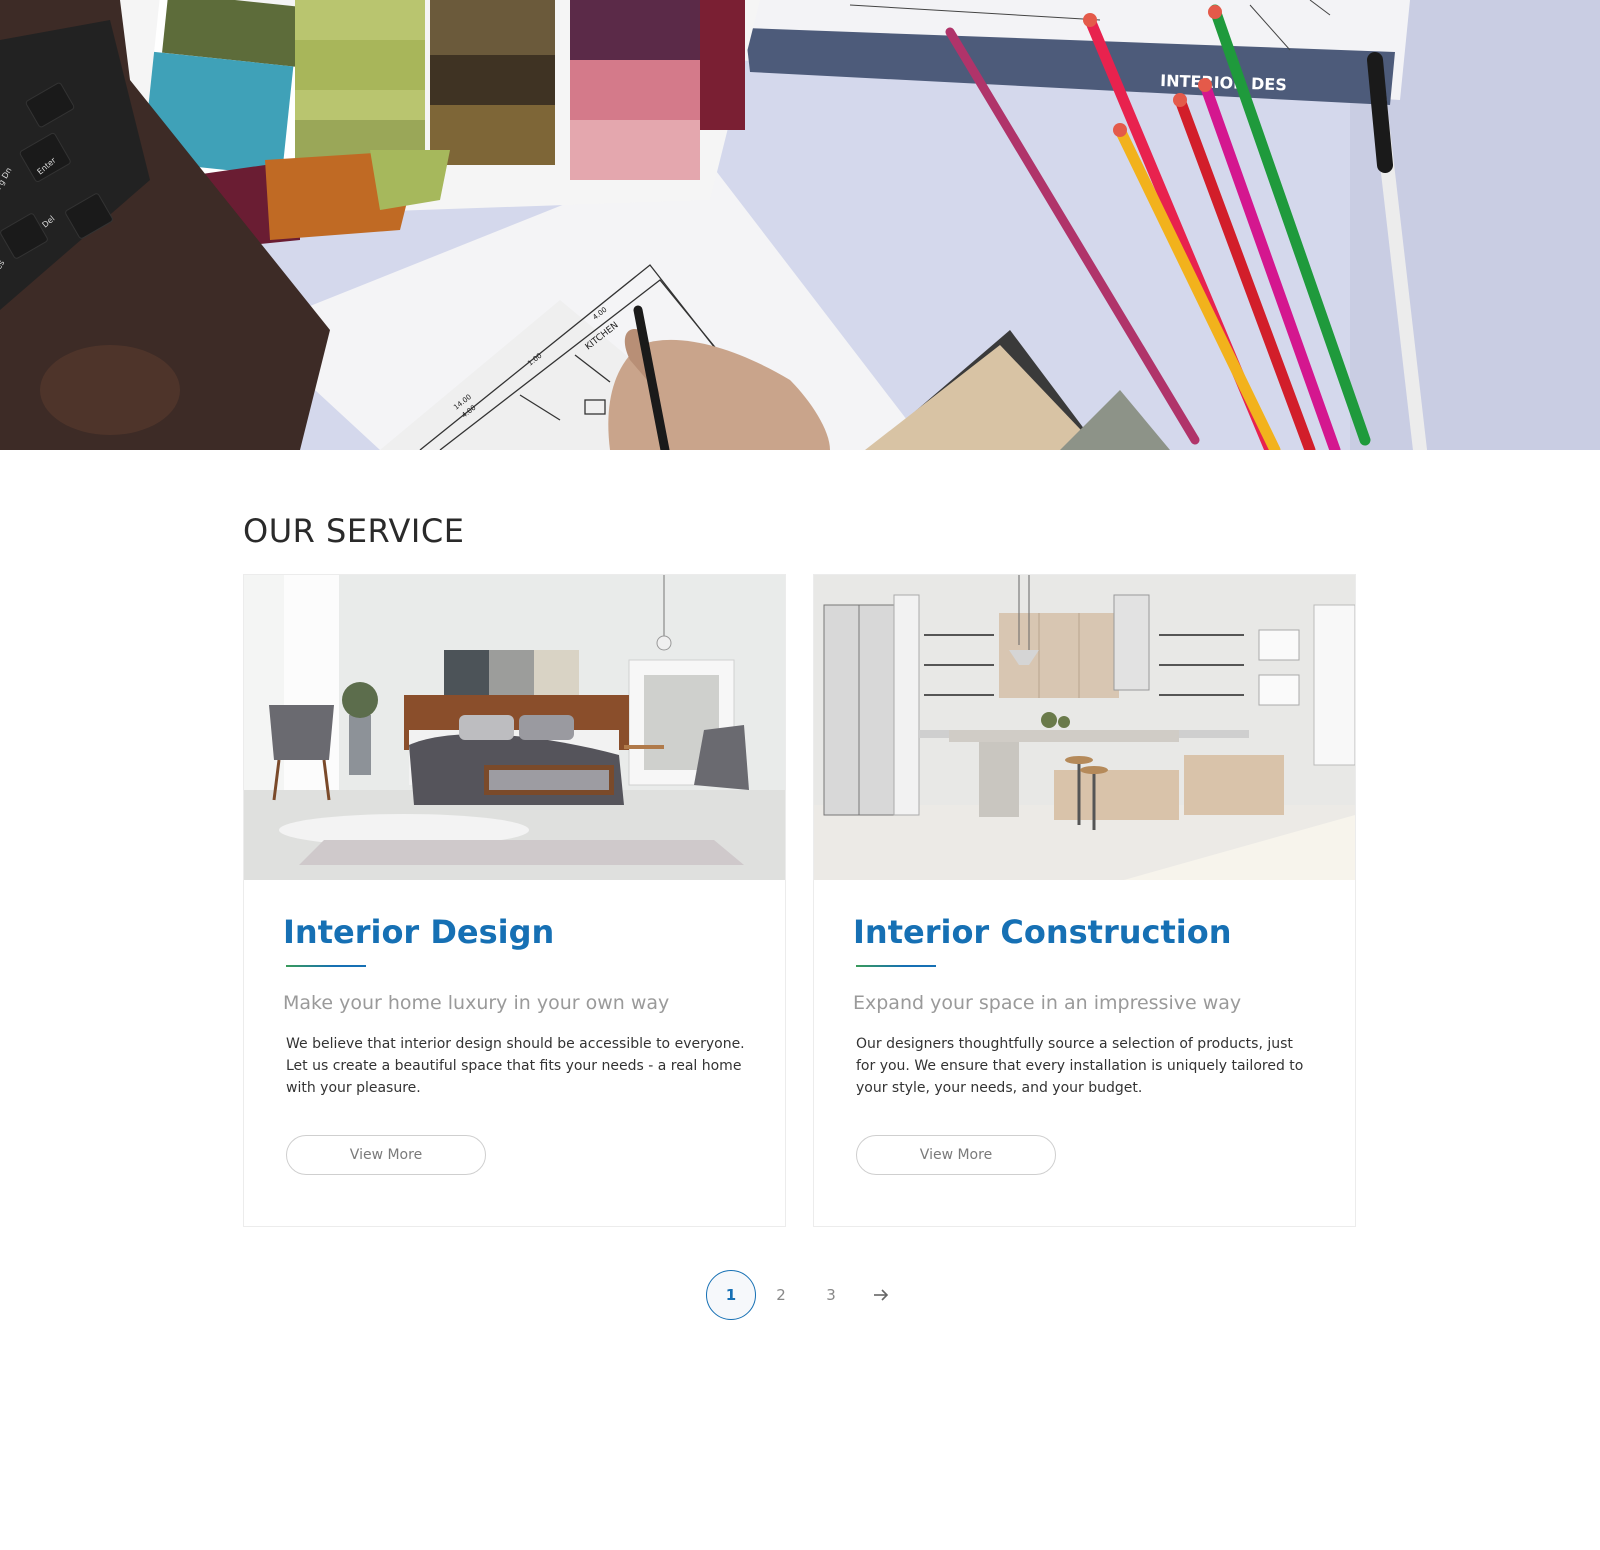  I want to click on card-title: Interior Construction, so click(1042, 932).